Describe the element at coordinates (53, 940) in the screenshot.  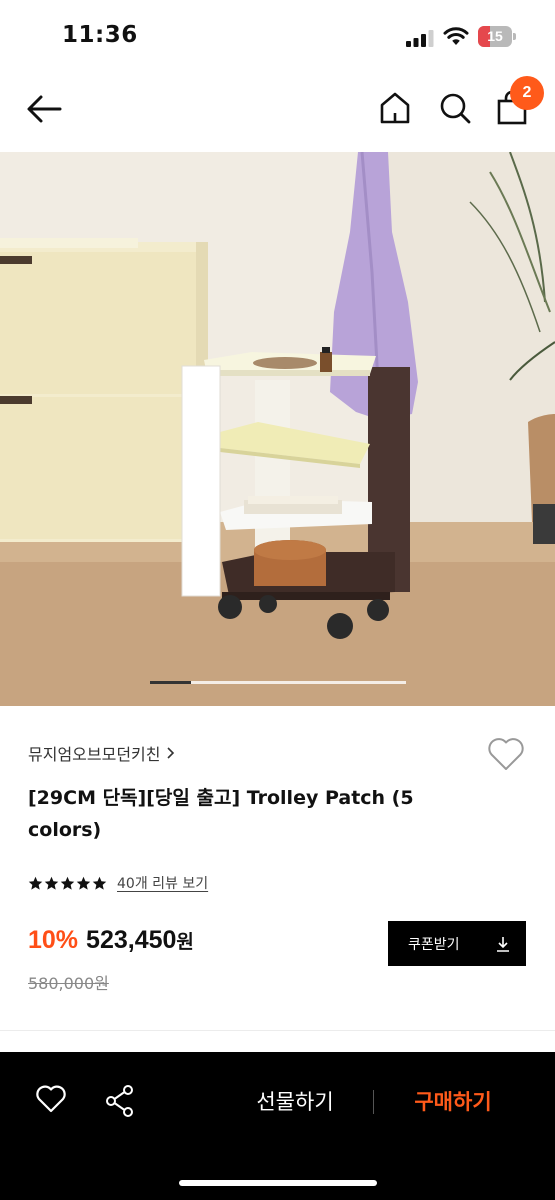
I see `discount-rate: 10%` at that location.